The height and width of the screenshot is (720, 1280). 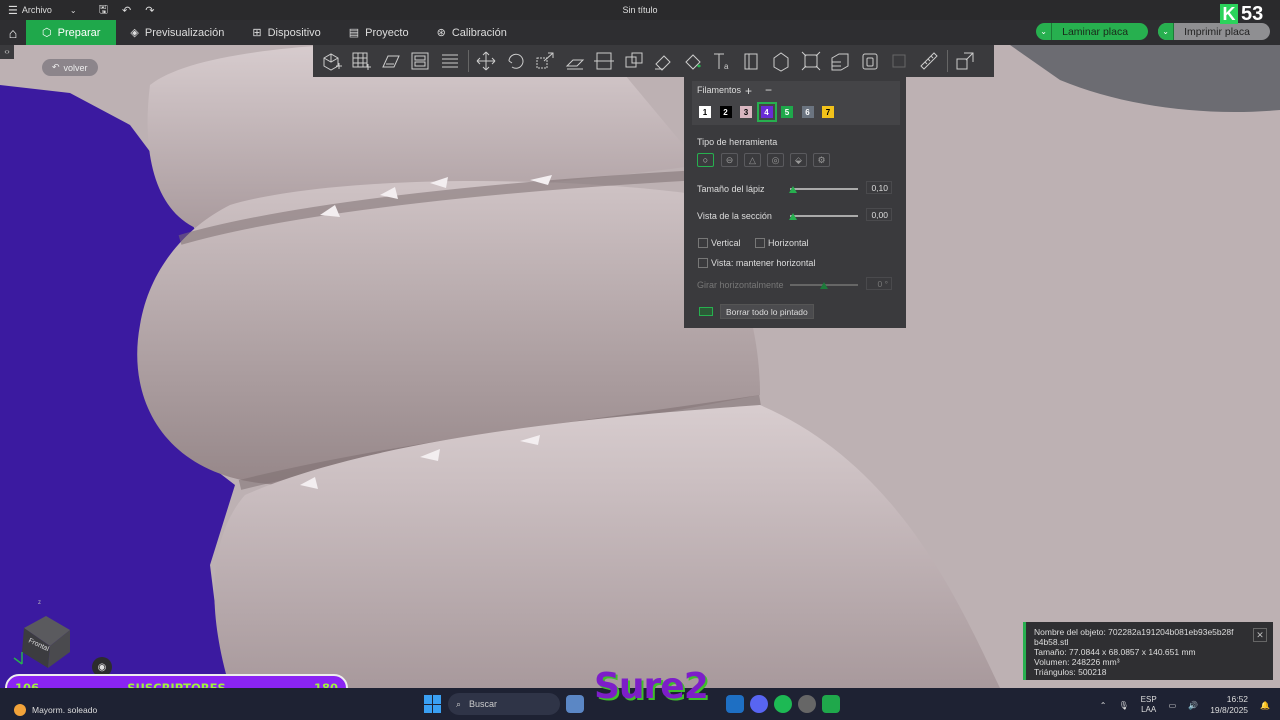 What do you see at coordinates (1260, 635) in the screenshot?
I see `close-icon: ✕` at bounding box center [1260, 635].